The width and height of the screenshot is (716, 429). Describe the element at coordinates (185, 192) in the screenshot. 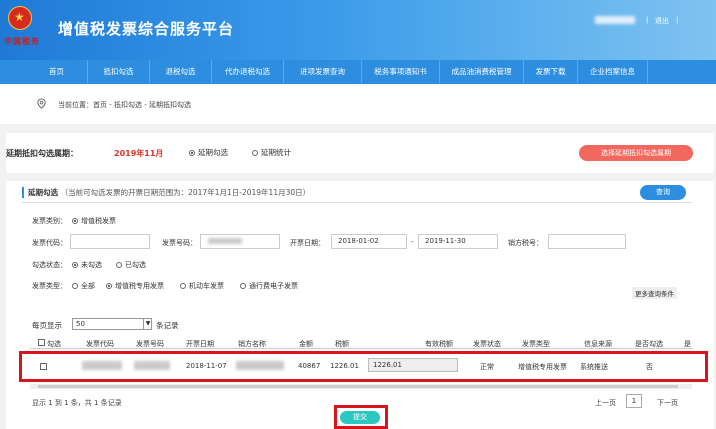

I see `section-hint: （当前可勾选发票的开票日期范围为：2017年1月1日-2019年11月30日）` at that location.